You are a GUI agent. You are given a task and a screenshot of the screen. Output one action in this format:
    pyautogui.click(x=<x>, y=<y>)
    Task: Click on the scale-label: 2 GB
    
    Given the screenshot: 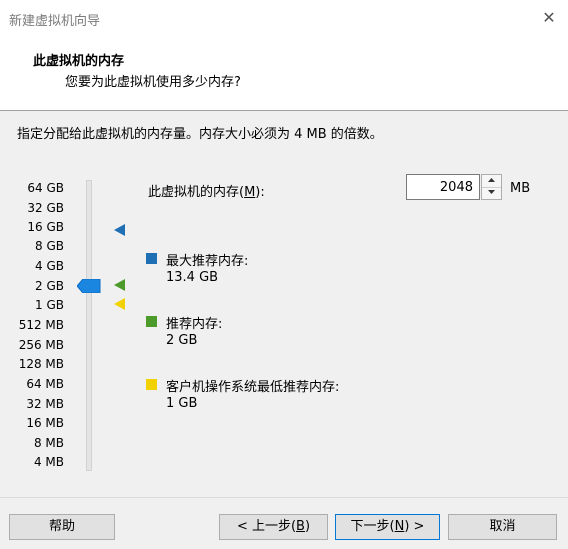 What is the action you would take?
    pyautogui.click(x=49, y=286)
    